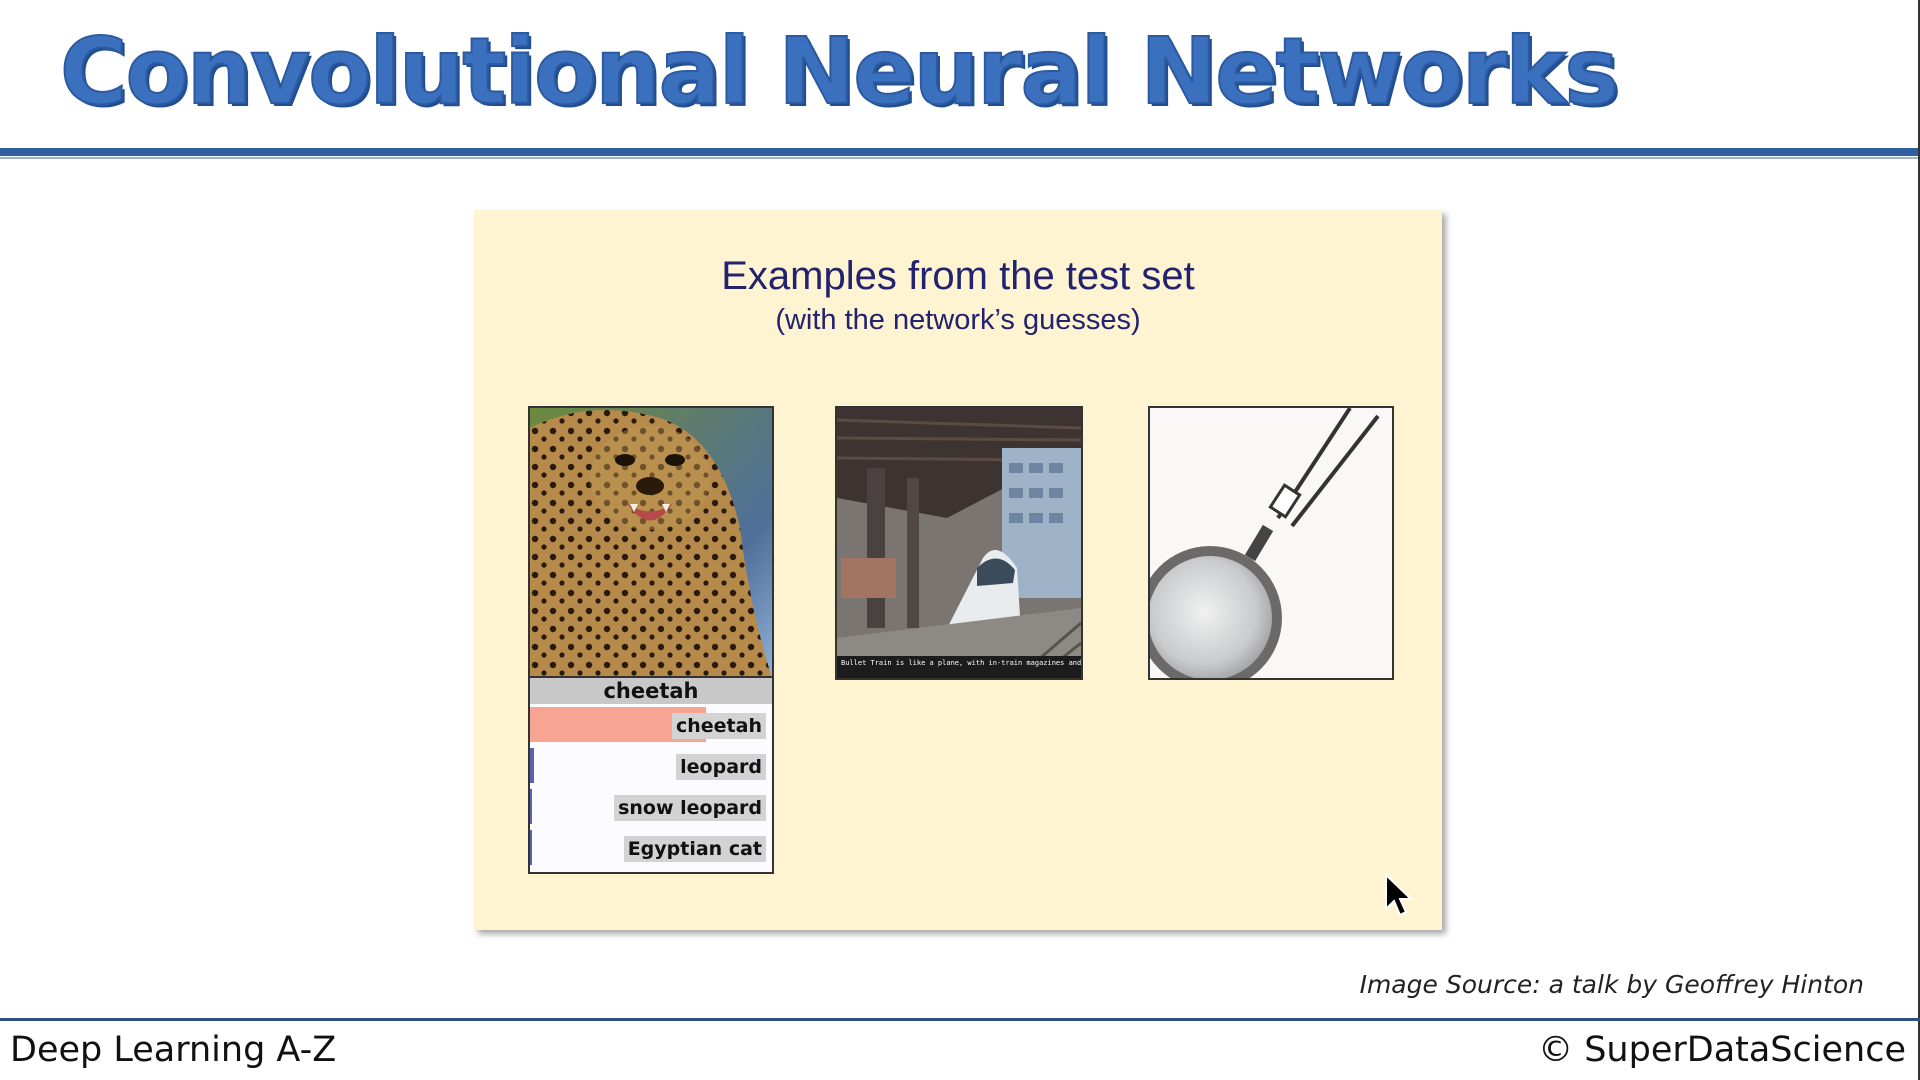  What do you see at coordinates (690, 808) in the screenshot?
I see `guess-label: snow leopard` at bounding box center [690, 808].